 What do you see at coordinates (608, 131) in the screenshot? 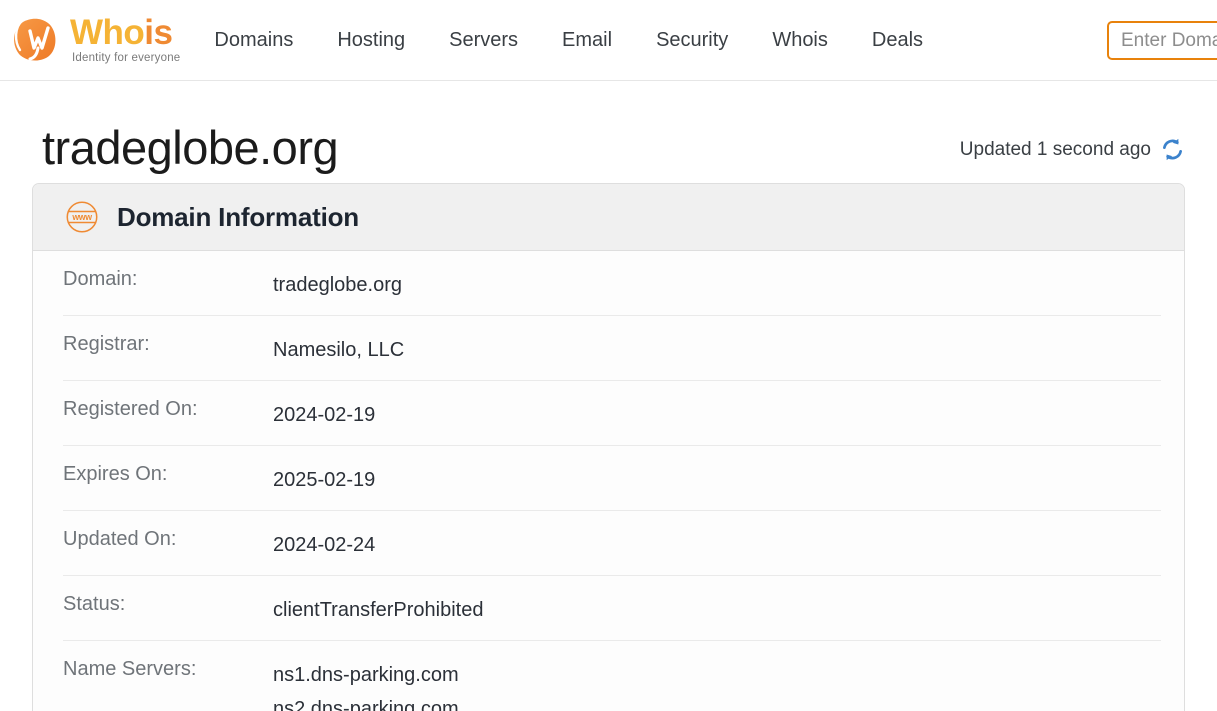
I see `title-row: tradeglobe.org Updated 1 second ago` at bounding box center [608, 131].